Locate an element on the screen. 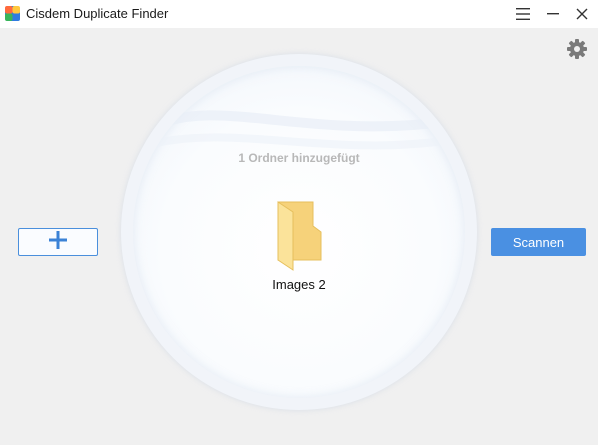 The image size is (598, 445). plus-icon is located at coordinates (58, 242).